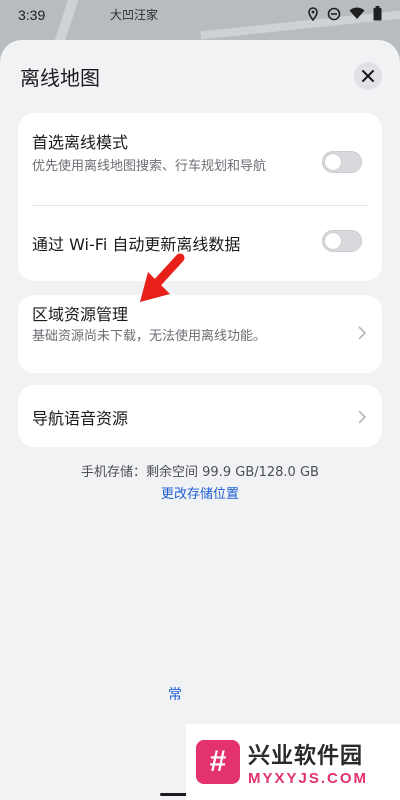 This screenshot has width=400, height=800. What do you see at coordinates (175, 694) in the screenshot?
I see `bottom-tab-partial: 常` at bounding box center [175, 694].